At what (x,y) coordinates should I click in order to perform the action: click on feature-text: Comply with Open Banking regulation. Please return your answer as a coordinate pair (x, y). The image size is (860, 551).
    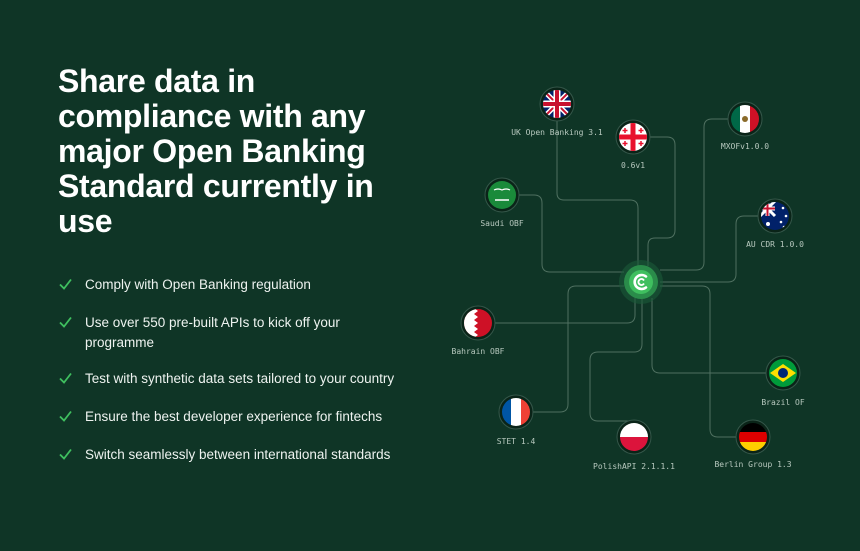
    Looking at the image, I should click on (198, 284).